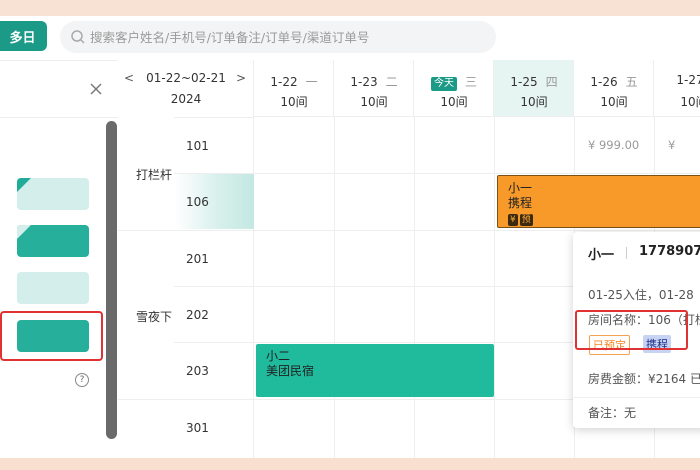 This screenshot has width=700, height=470. I want to click on bottom-background-strip, so click(350, 464).